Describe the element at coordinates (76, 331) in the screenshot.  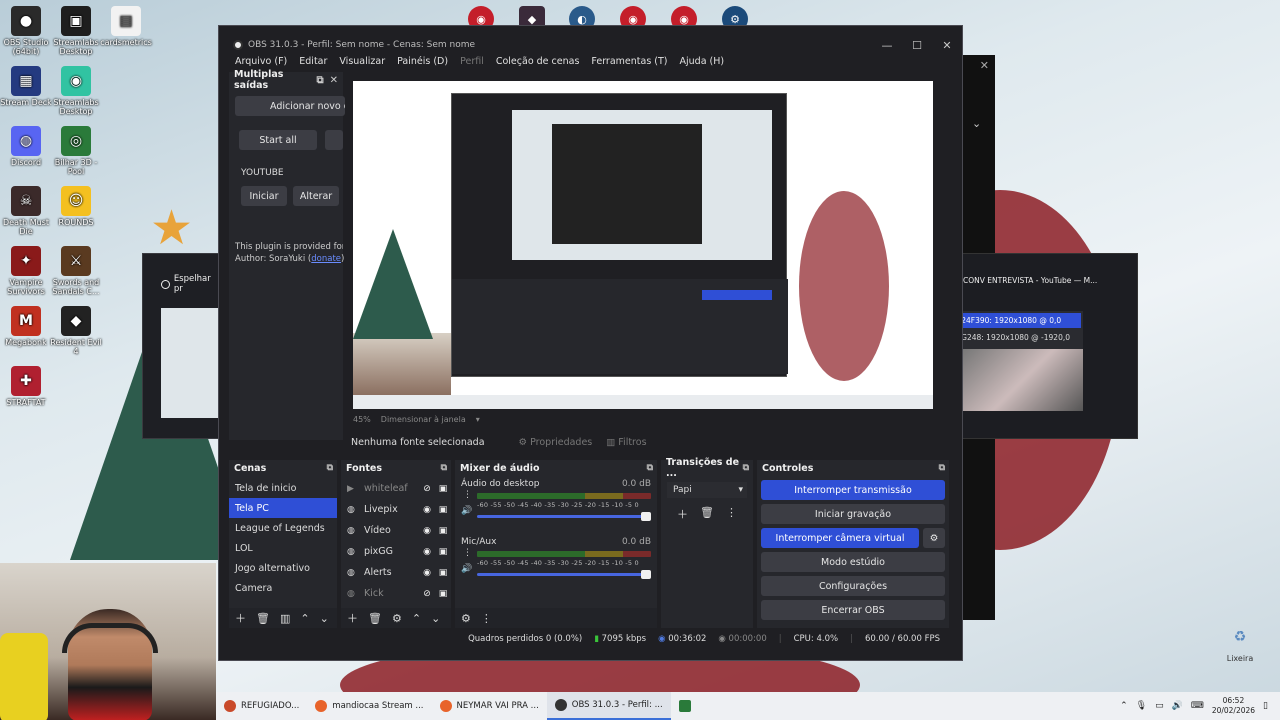
I see `desktop-icon: ◆ Resident Evil 4` at that location.